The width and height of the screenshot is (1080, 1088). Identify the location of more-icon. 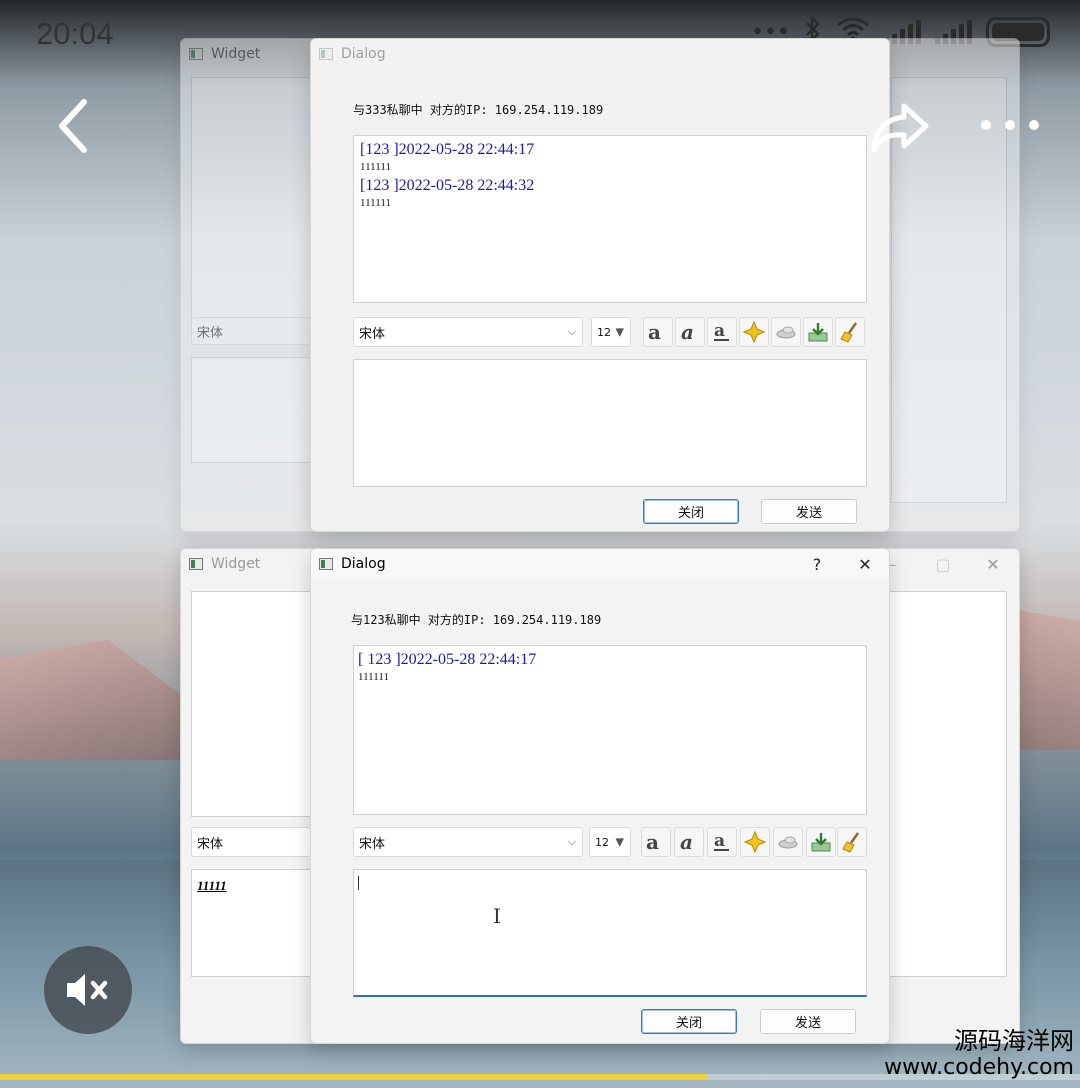
(1010, 125).